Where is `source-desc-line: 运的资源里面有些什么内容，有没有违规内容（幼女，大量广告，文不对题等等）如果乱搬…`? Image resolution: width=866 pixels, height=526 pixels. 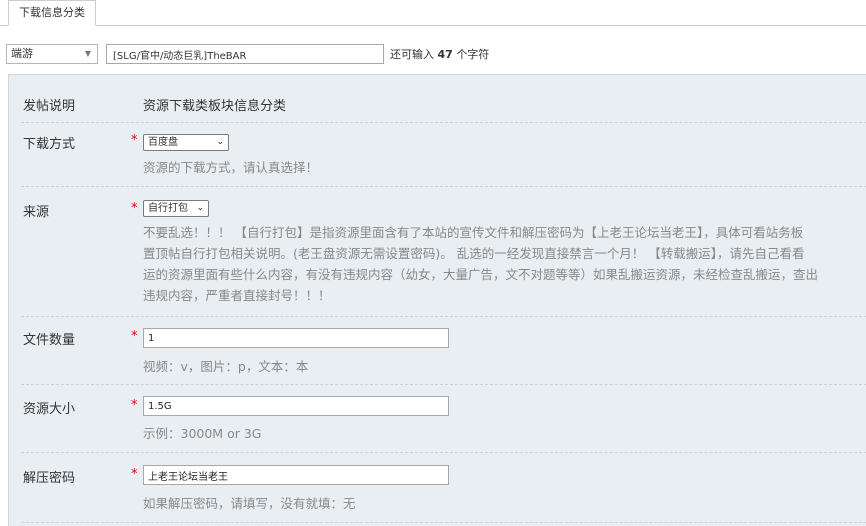 source-desc-line: 运的资源里面有些什么内容，有没有违规内容（幼女，大量广告，文不对题等等）如果乱搬… is located at coordinates (481, 274).